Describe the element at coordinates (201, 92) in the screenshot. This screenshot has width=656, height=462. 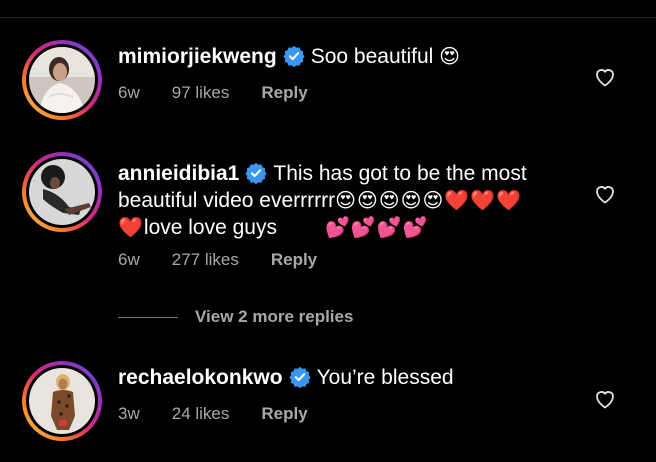
I see `comment-likes: 97 likes` at that location.